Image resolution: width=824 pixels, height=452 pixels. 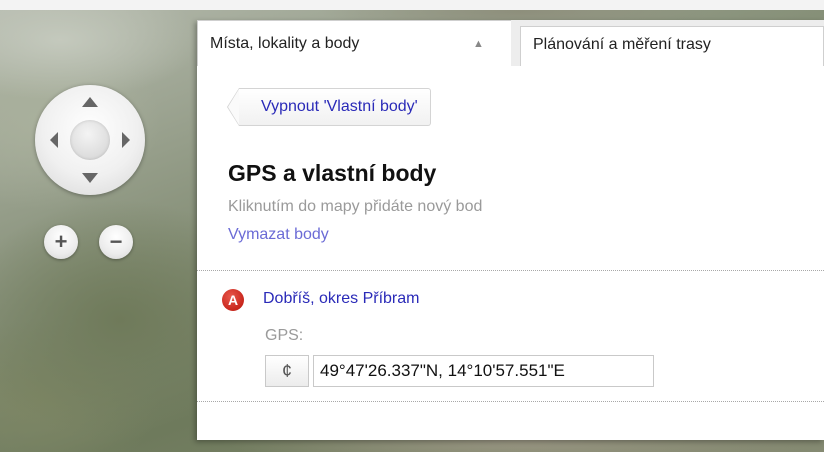 I want to click on collapse-caret-icon: ▲, so click(x=478, y=44).